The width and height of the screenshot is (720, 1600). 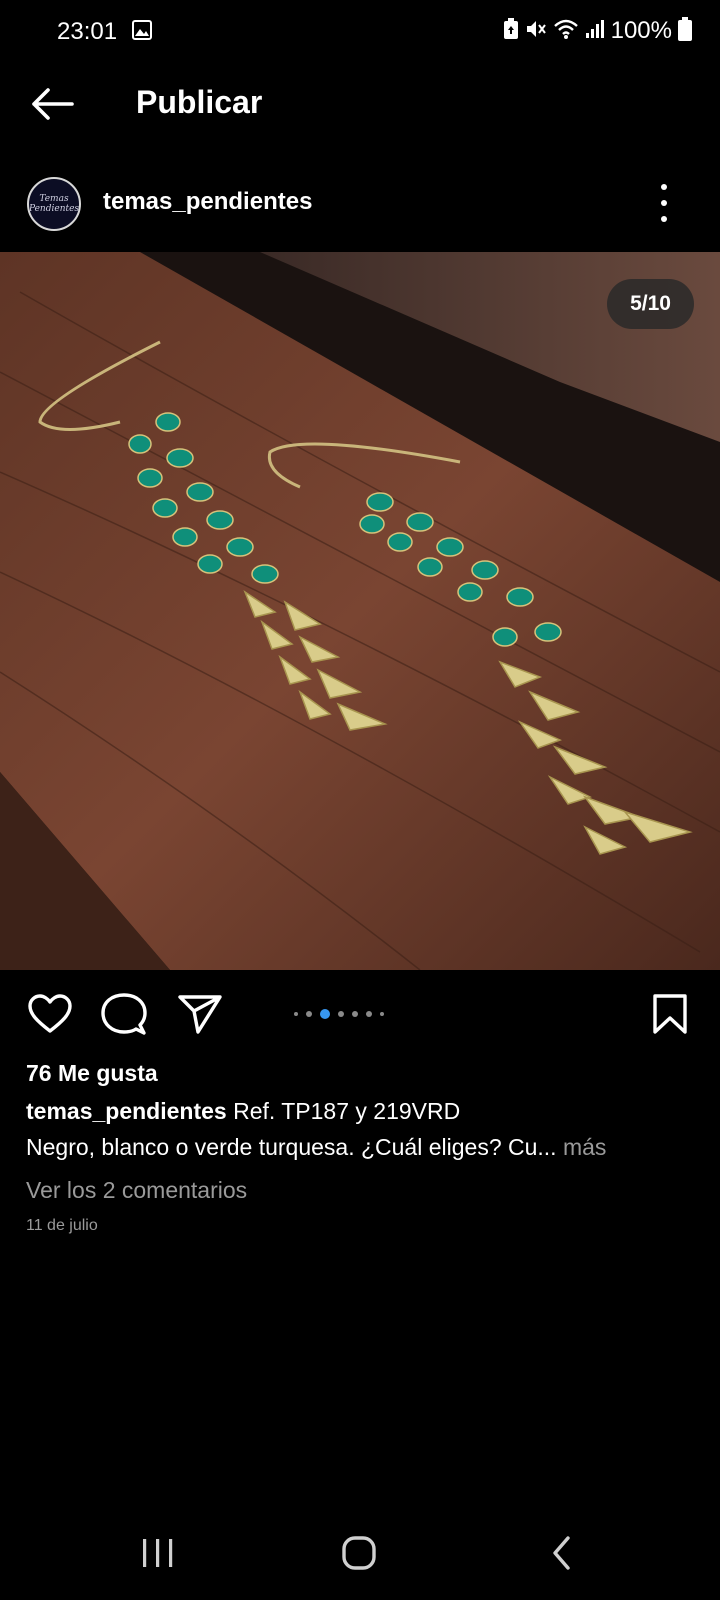 I want to click on arrow-left-icon, so click(x=52, y=106).